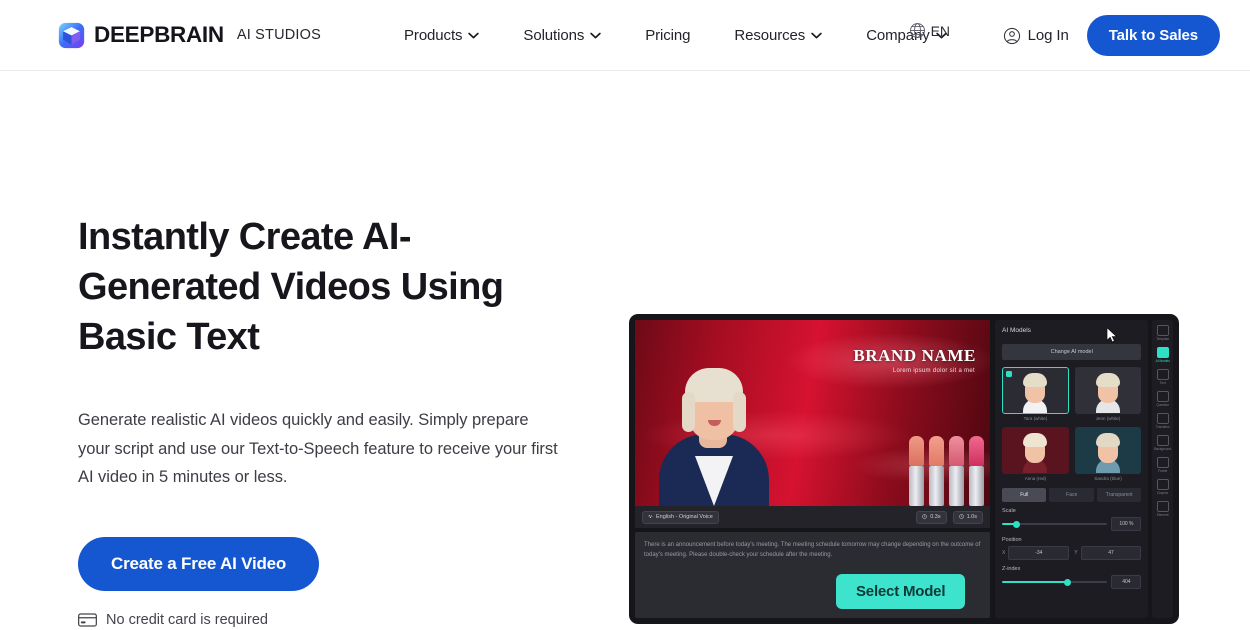 Image resolution: width=1250 pixels, height=630 pixels. I want to click on model-name: Sandra (blue), so click(1108, 478).